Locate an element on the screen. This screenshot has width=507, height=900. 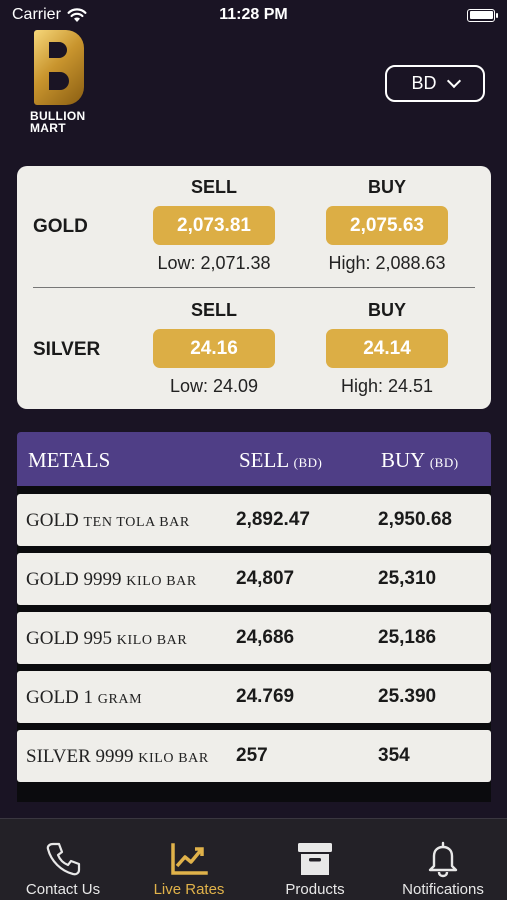
tab-live-rates: Live Rates is located at coordinates (189, 859).